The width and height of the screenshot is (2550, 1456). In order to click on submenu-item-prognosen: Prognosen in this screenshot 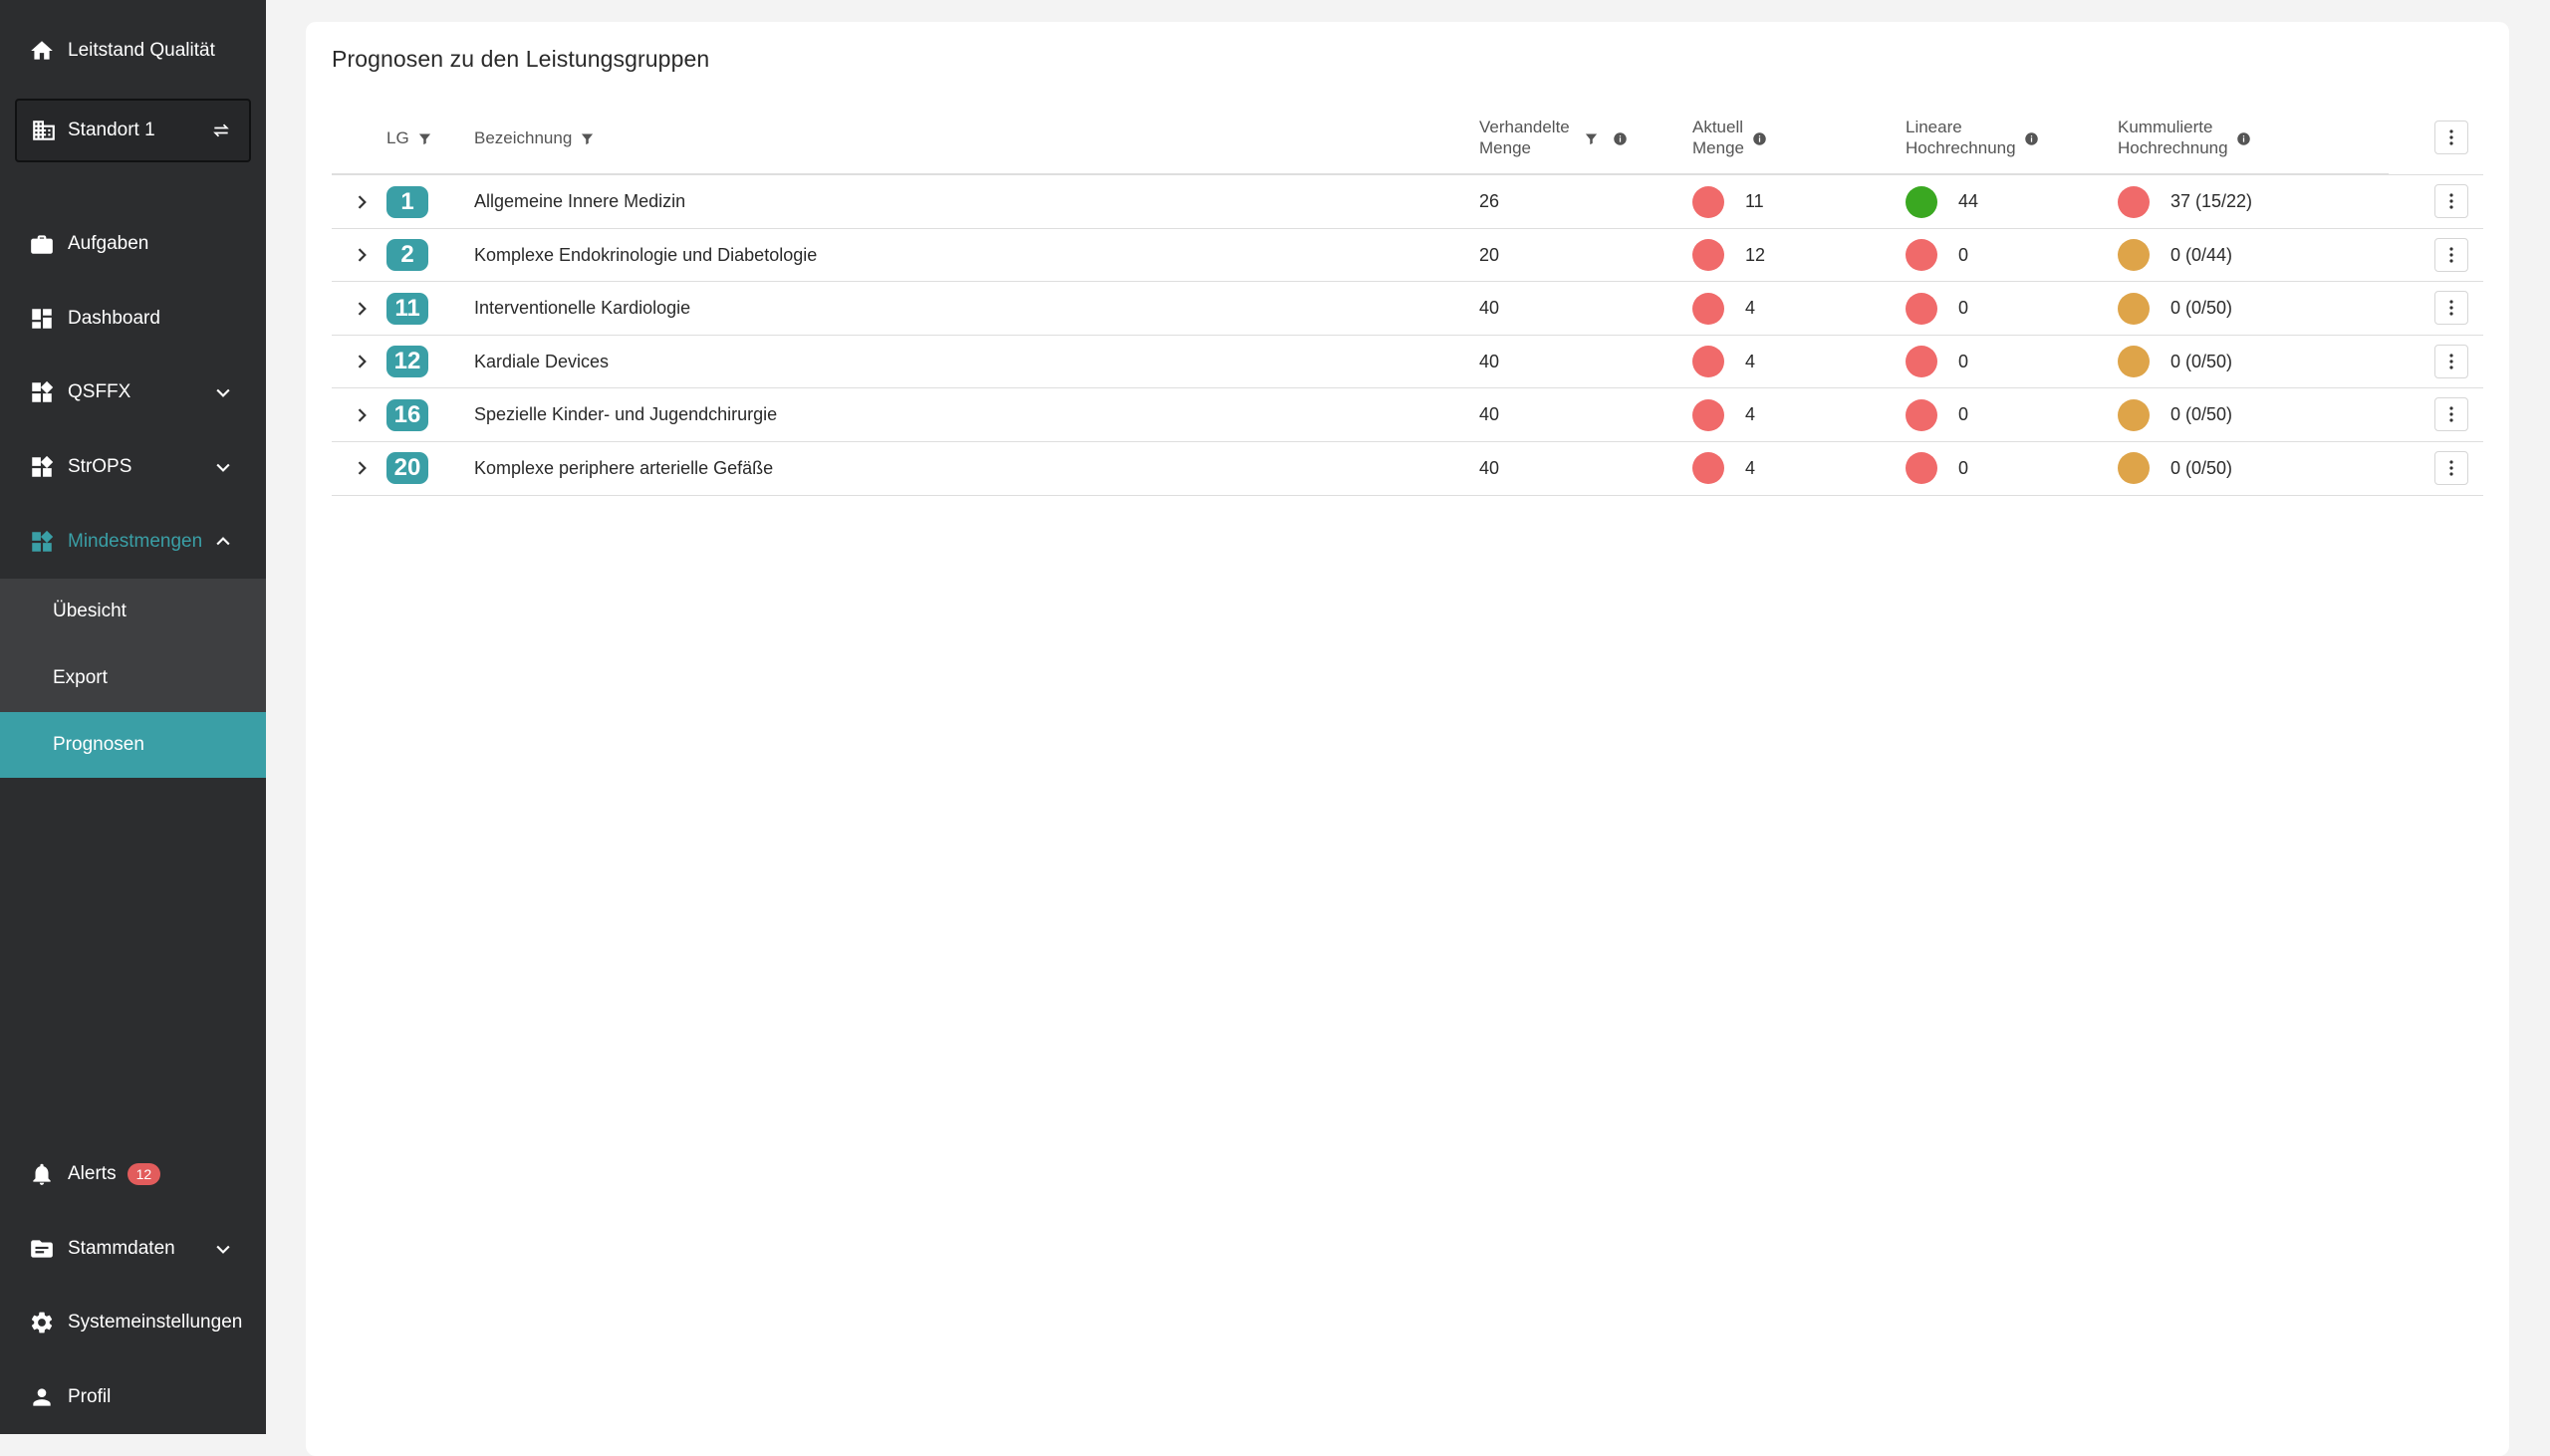, I will do `click(133, 745)`.